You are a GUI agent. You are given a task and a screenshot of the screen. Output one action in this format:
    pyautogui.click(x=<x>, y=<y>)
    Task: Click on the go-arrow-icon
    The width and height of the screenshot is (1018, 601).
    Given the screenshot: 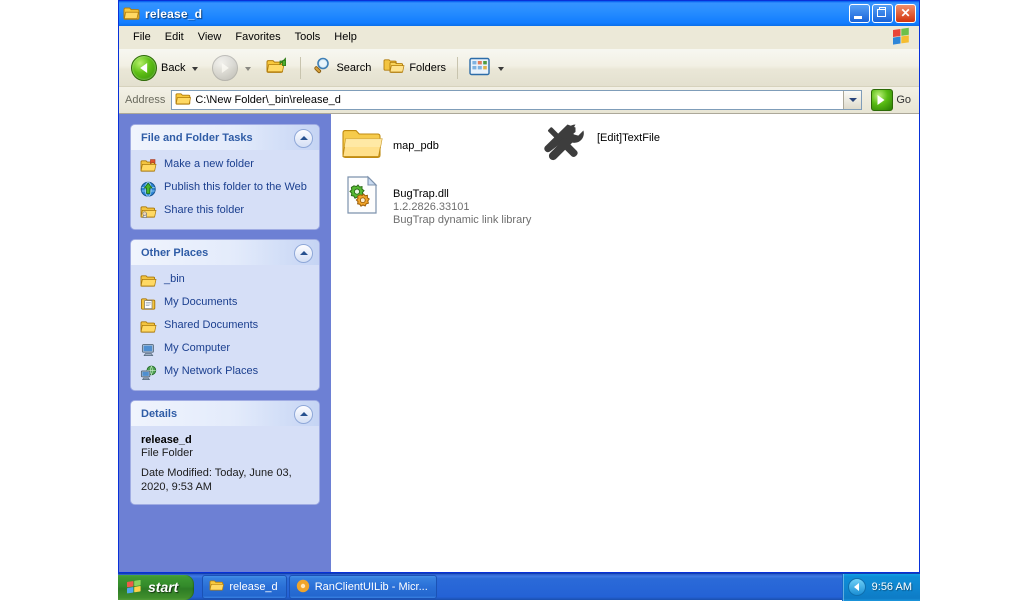 What is the action you would take?
    pyautogui.click(x=882, y=100)
    